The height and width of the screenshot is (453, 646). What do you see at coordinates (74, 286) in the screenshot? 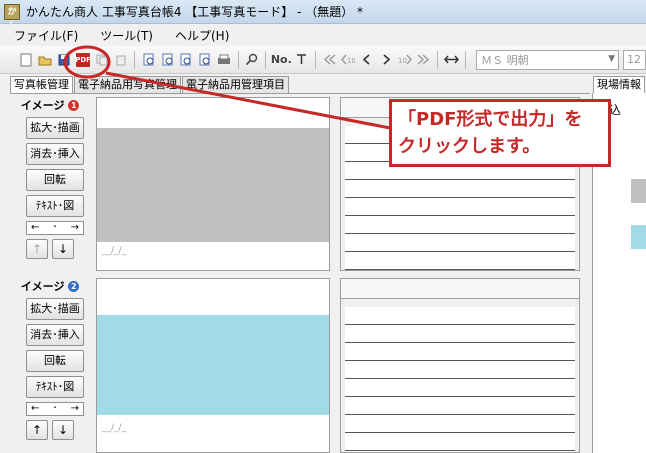
I see `image-number-badge: 2` at bounding box center [74, 286].